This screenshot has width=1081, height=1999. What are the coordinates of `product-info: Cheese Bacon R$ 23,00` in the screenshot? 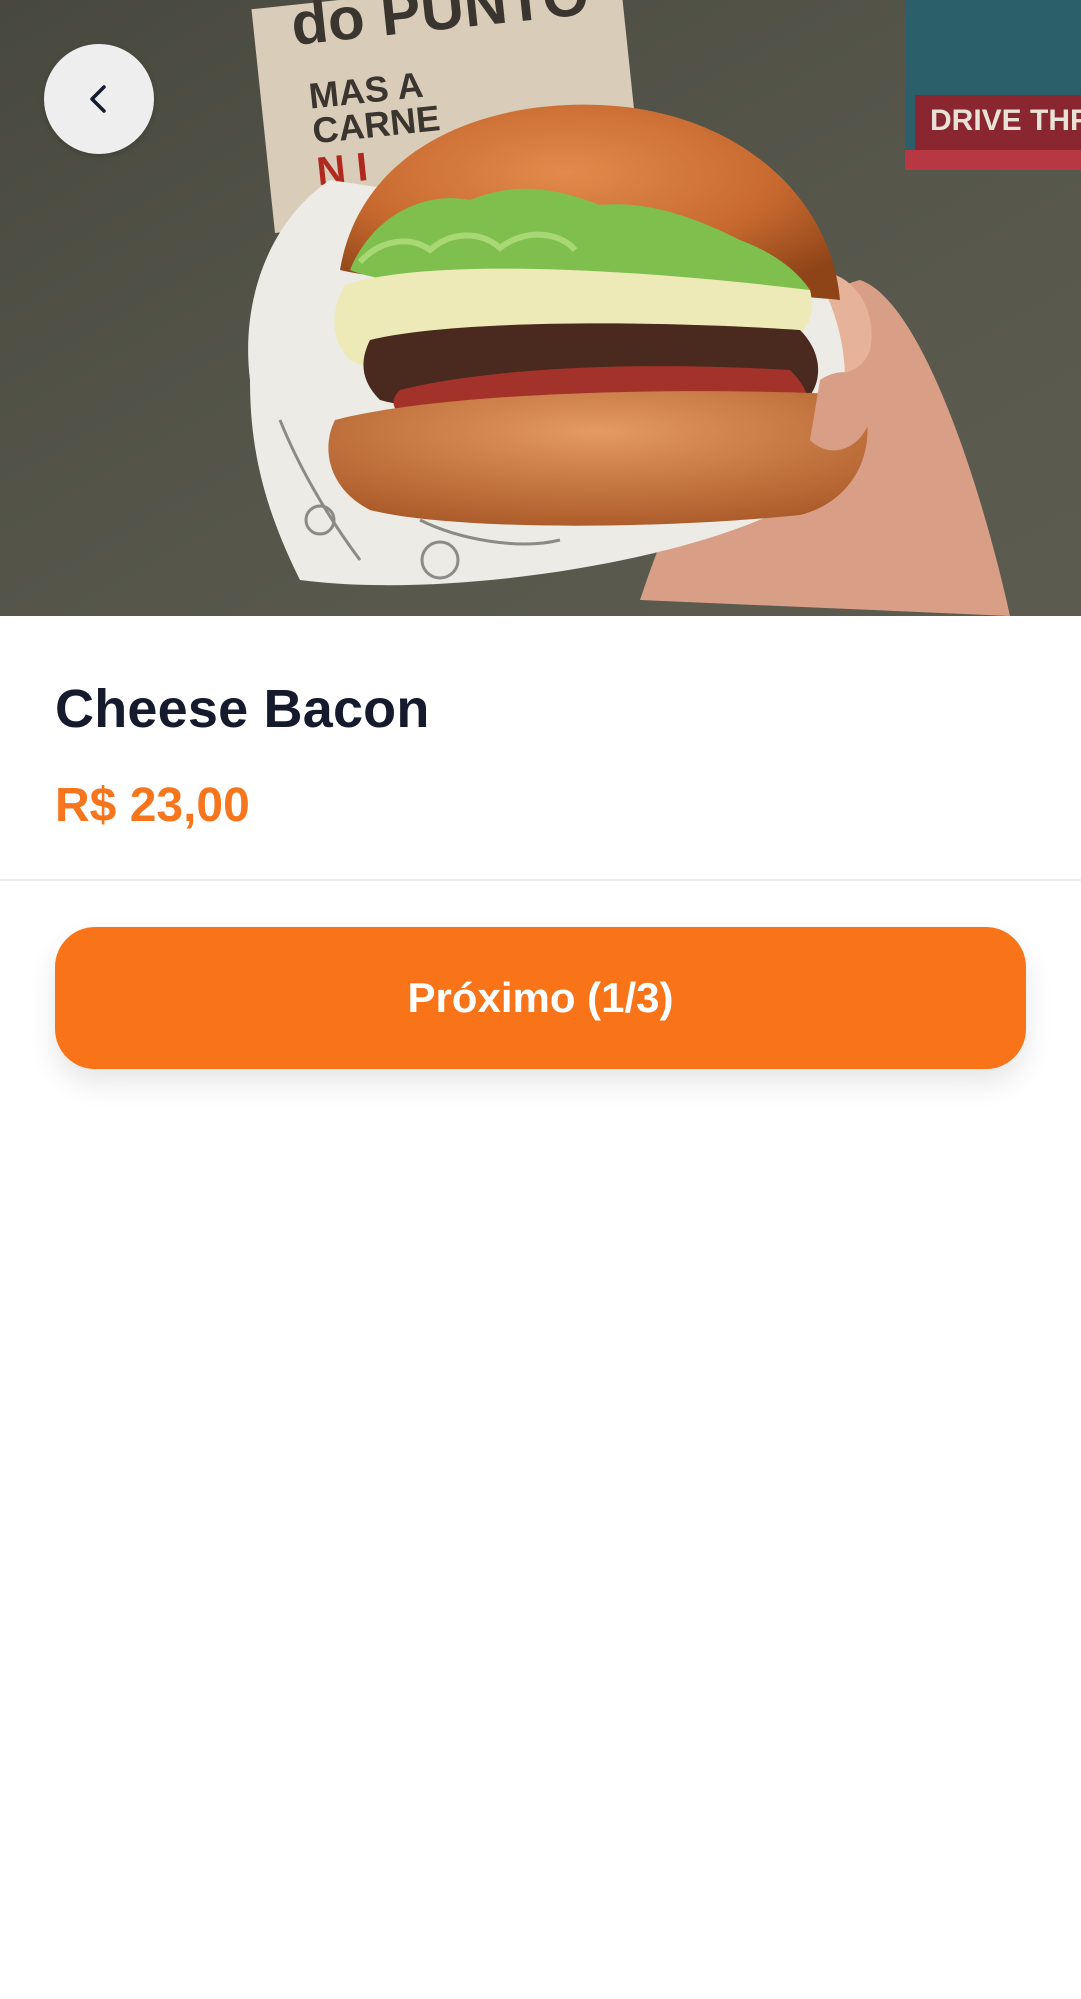 It's located at (540, 748).